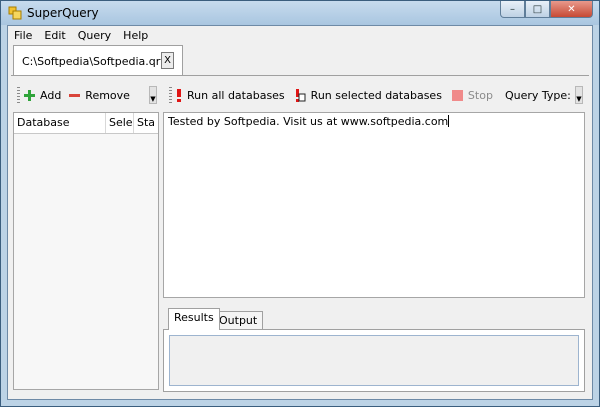 Image resolution: width=600 pixels, height=407 pixels. I want to click on stop-button: Stop, so click(472, 95).